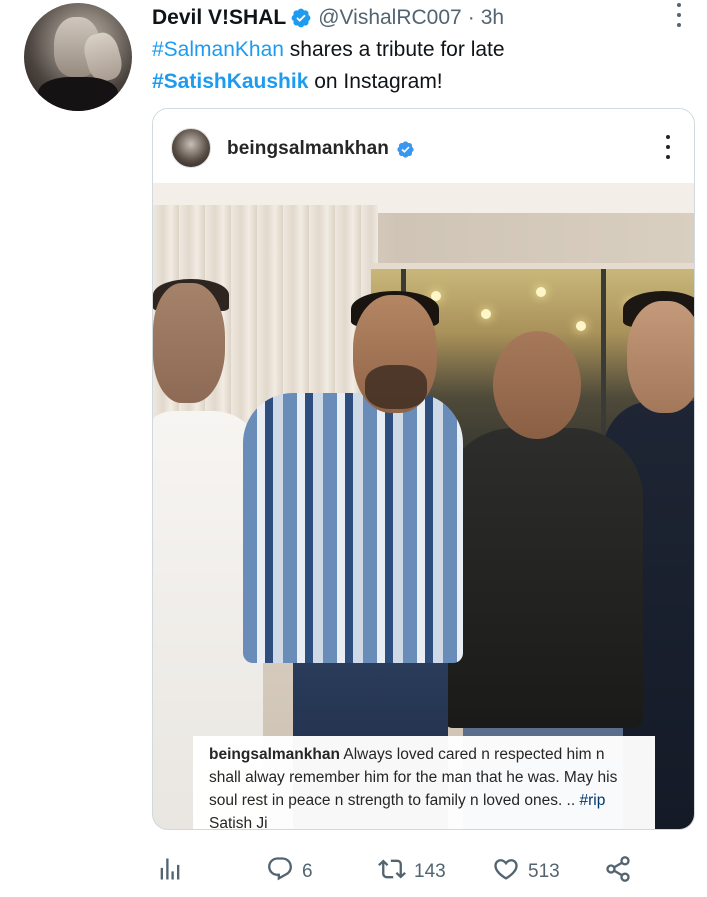 Image resolution: width=707 pixels, height=897 pixels. I want to click on retweet-button: 143, so click(412, 872).